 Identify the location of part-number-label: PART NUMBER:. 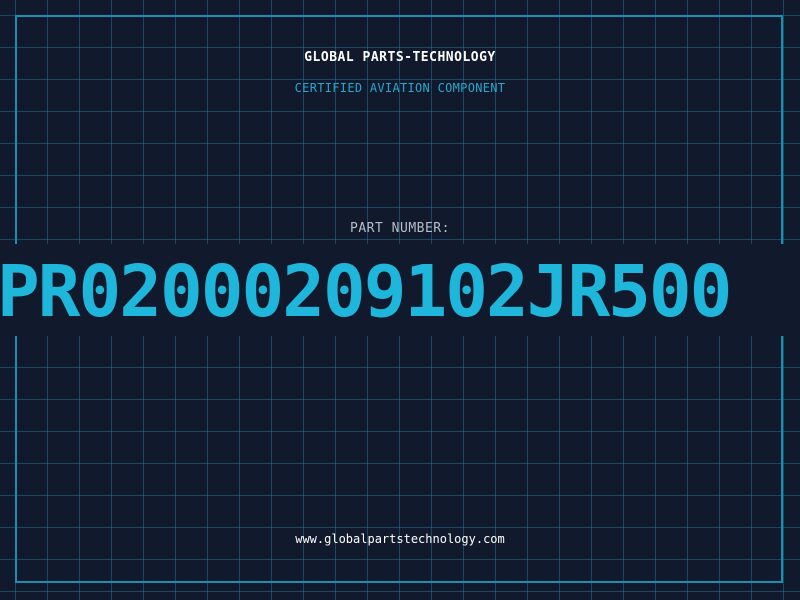
(400, 228).